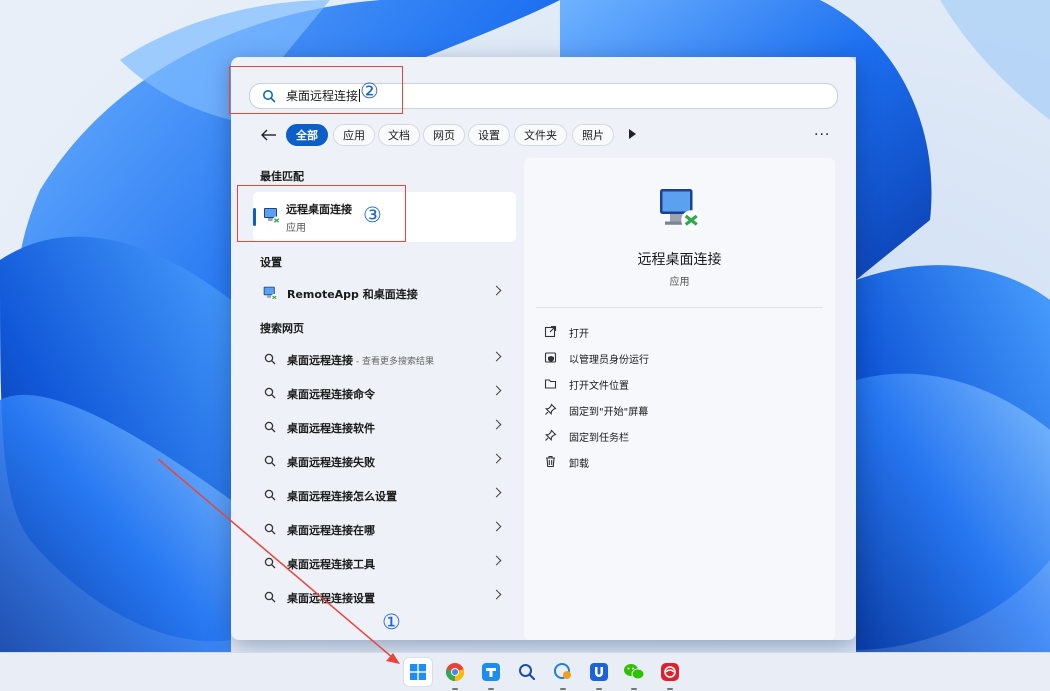  What do you see at coordinates (679, 410) in the screenshot?
I see `action-pin-to-start: 固定到"开始"屏幕` at bounding box center [679, 410].